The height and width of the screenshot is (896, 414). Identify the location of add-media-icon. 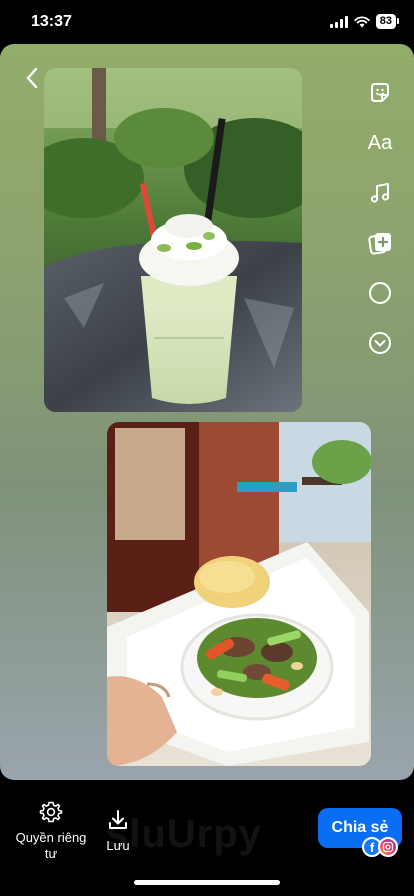
(379, 244).